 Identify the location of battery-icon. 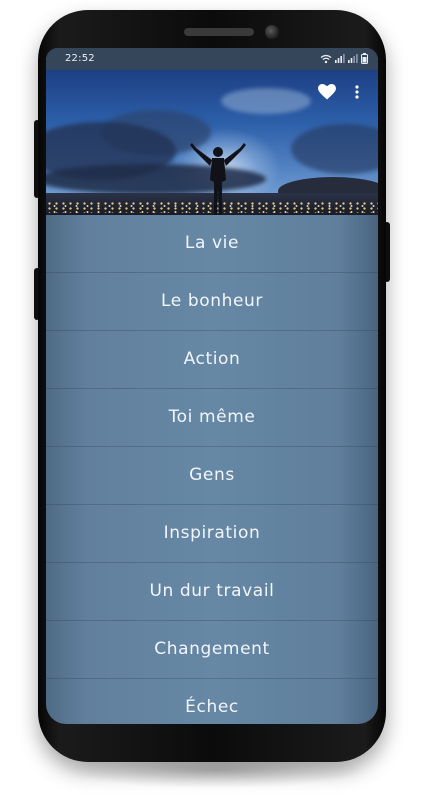
(364, 60).